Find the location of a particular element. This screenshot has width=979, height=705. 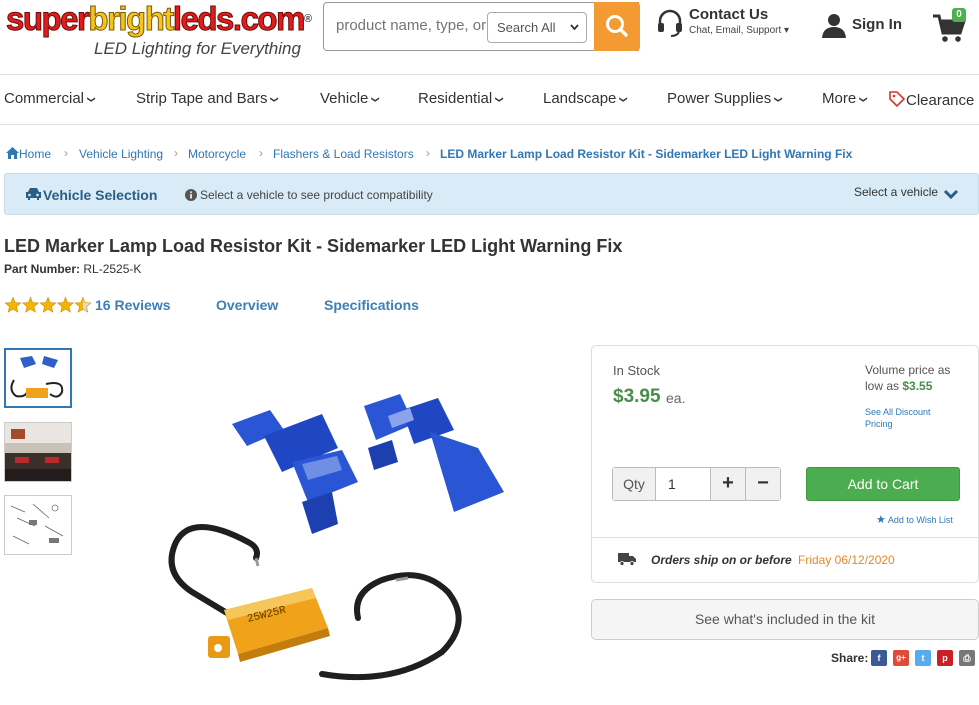

breadcrumb-vehicle-lighting: Vehicle Lighting is located at coordinates (121, 154).